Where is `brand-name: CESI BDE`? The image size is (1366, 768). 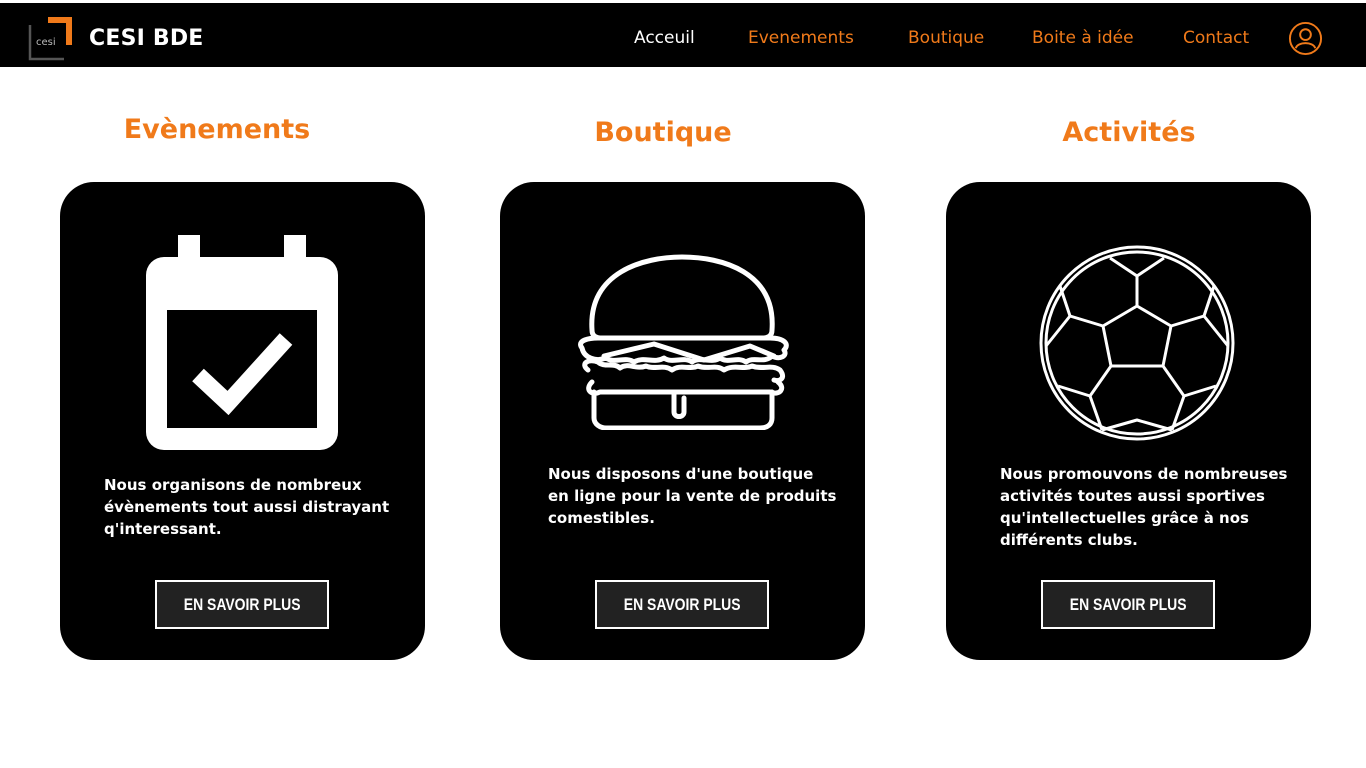
brand-name: CESI BDE is located at coordinates (146, 39).